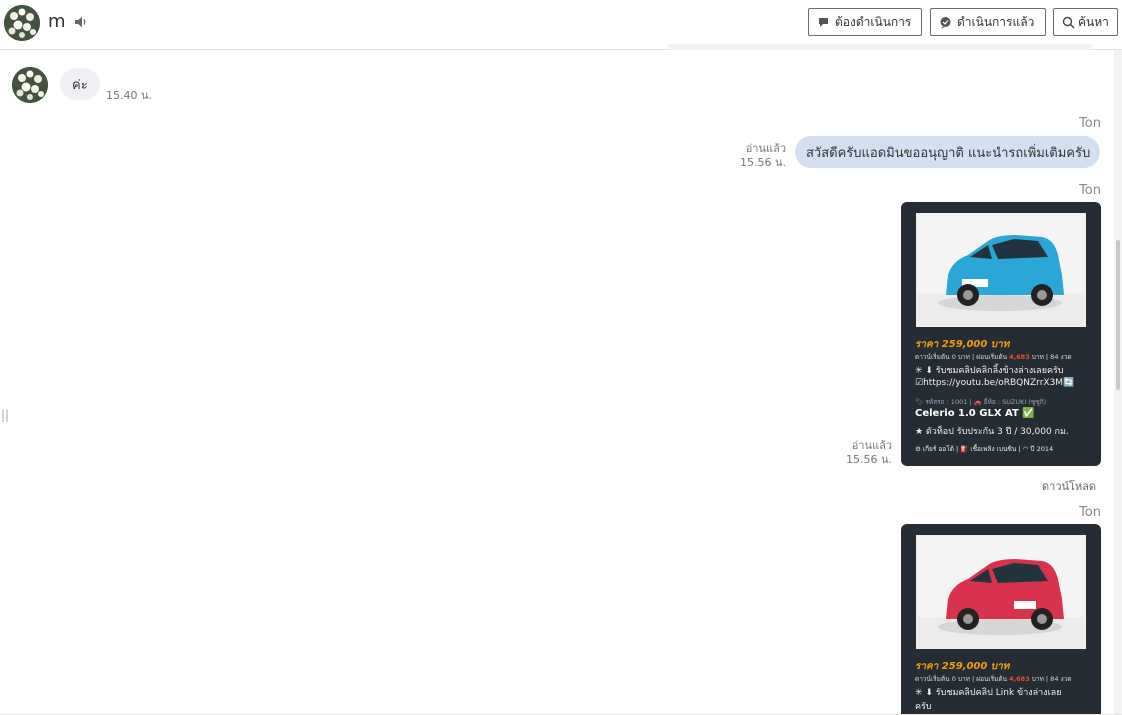 This screenshot has height=715, width=1122. Describe the element at coordinates (873, 21) in the screenshot. I see `need-action-label: ต้องดำเนินการ` at that location.